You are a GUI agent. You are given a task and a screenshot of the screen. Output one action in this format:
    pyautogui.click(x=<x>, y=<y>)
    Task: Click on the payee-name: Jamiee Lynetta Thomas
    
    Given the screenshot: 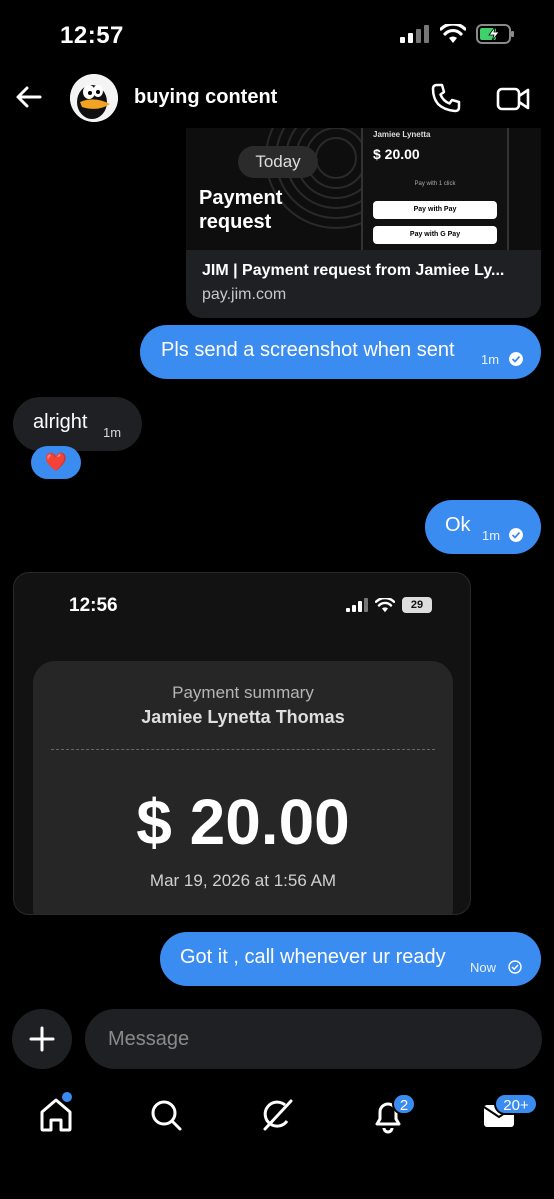 What is the action you would take?
    pyautogui.click(x=243, y=717)
    